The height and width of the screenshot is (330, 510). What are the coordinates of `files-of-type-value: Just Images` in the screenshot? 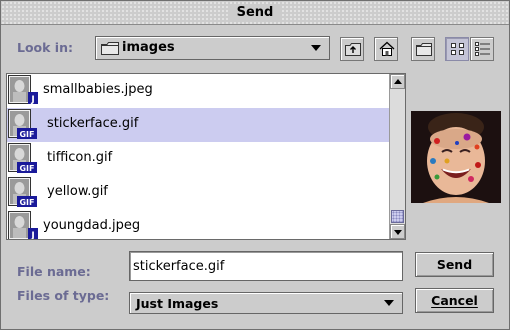 It's located at (177, 303).